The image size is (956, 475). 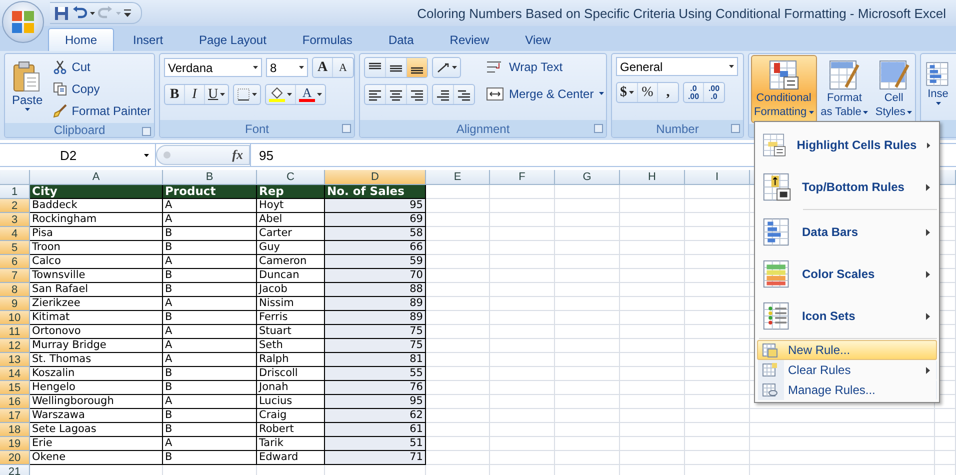 What do you see at coordinates (15, 416) in the screenshot?
I see `row-number: 17` at bounding box center [15, 416].